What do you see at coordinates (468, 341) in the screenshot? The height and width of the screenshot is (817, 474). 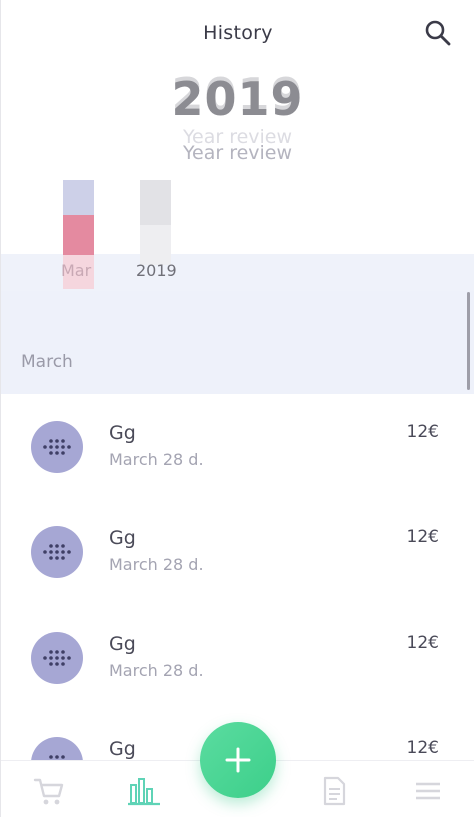 I see `scrollbar` at bounding box center [468, 341].